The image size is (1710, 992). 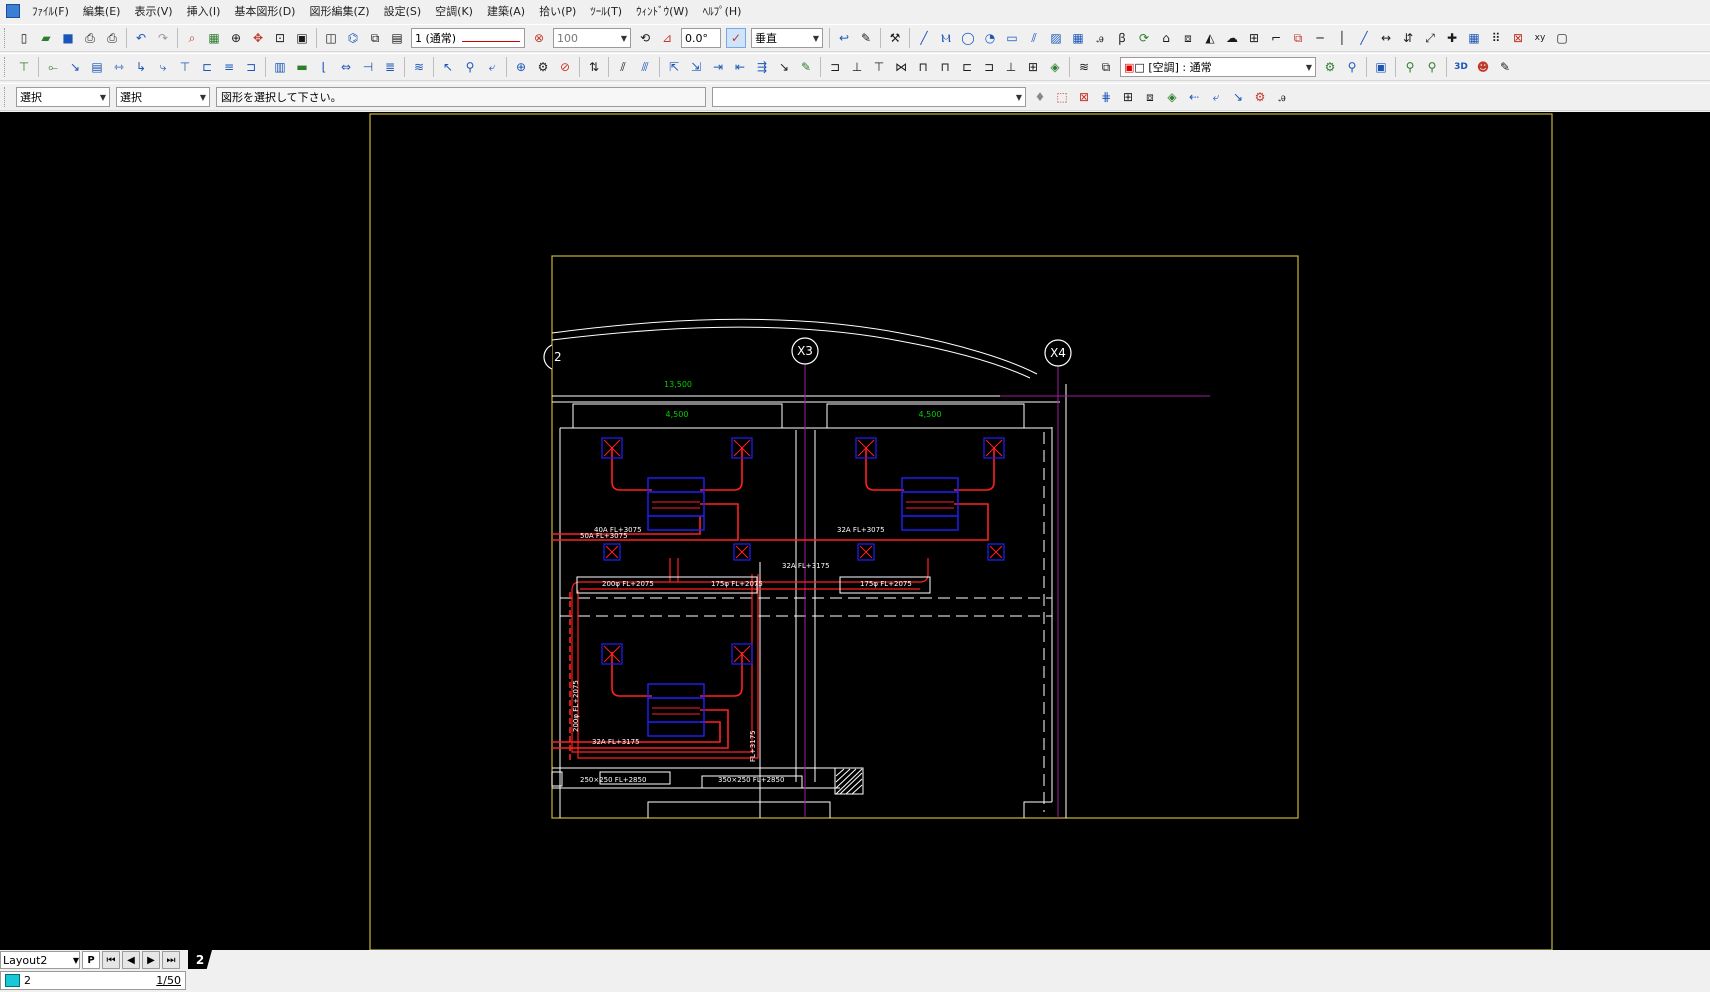 What do you see at coordinates (91, 960) in the screenshot?
I see `paper-space-button: P` at bounding box center [91, 960].